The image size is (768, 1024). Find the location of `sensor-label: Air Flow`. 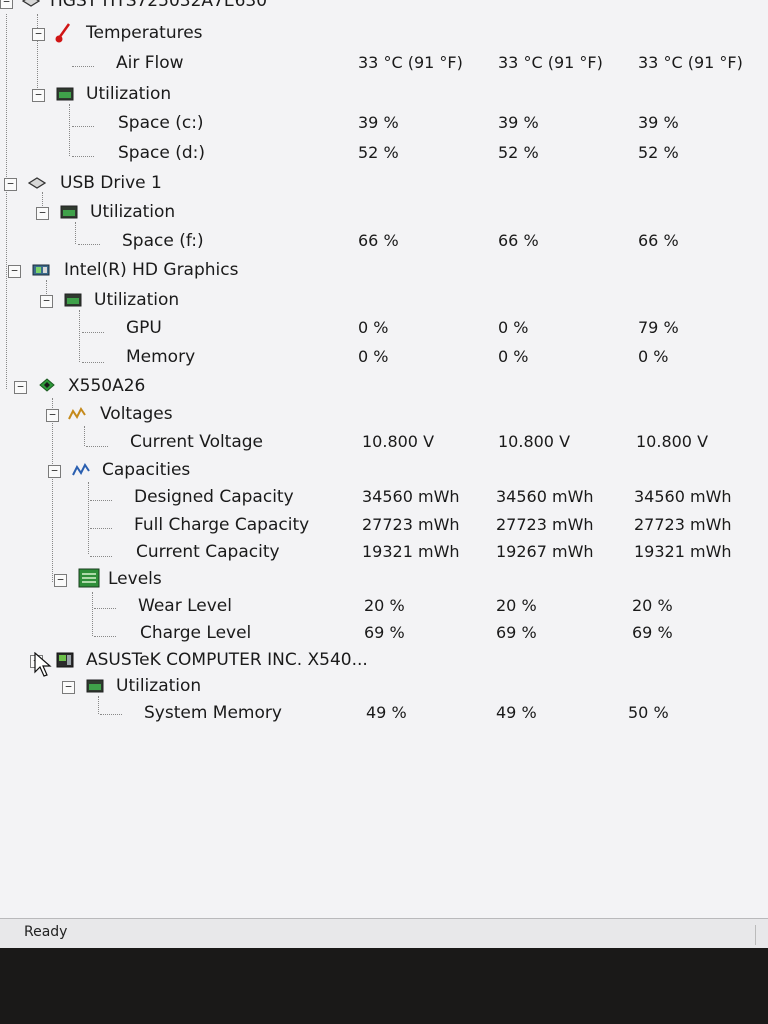

sensor-label: Air Flow is located at coordinates (150, 63).